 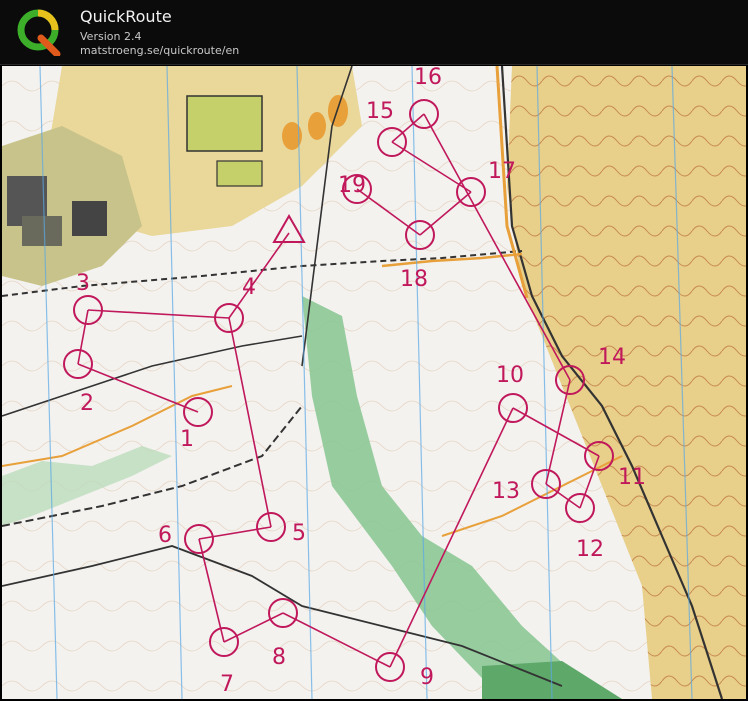 What do you see at coordinates (126, 16) in the screenshot?
I see `app-title: QuickRoute` at bounding box center [126, 16].